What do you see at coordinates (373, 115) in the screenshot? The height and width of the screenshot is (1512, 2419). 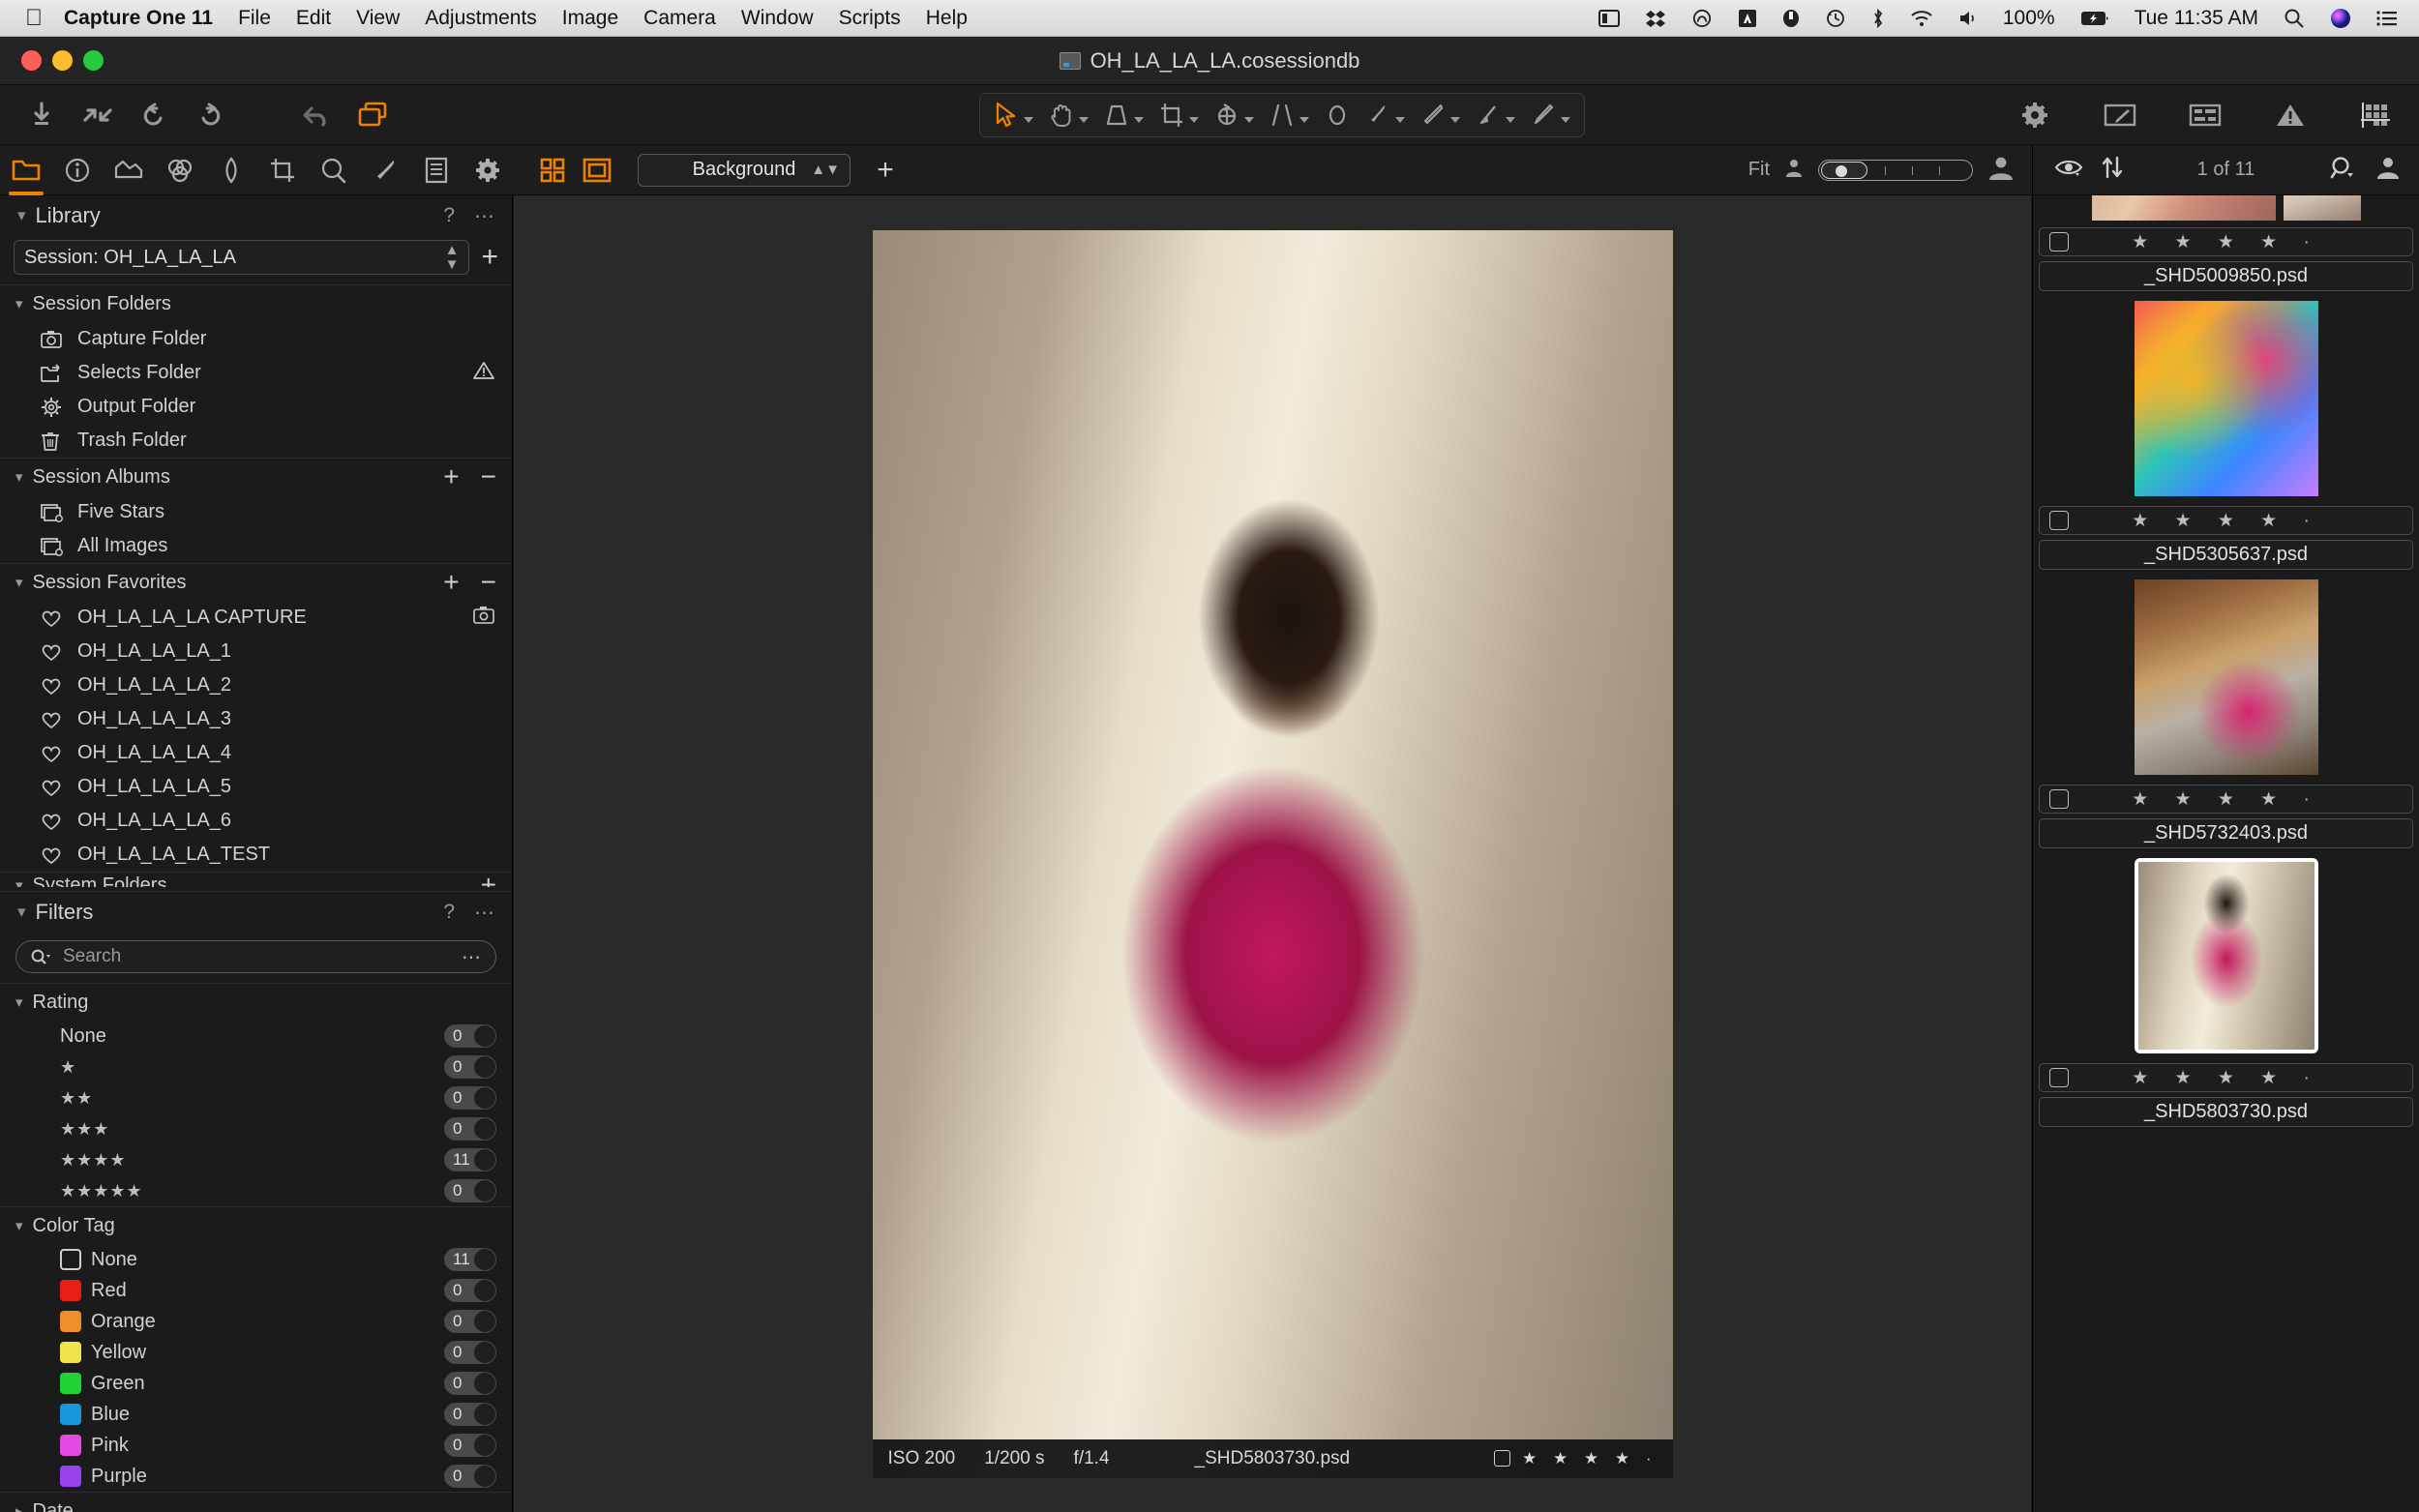 I see `variants-icon` at bounding box center [373, 115].